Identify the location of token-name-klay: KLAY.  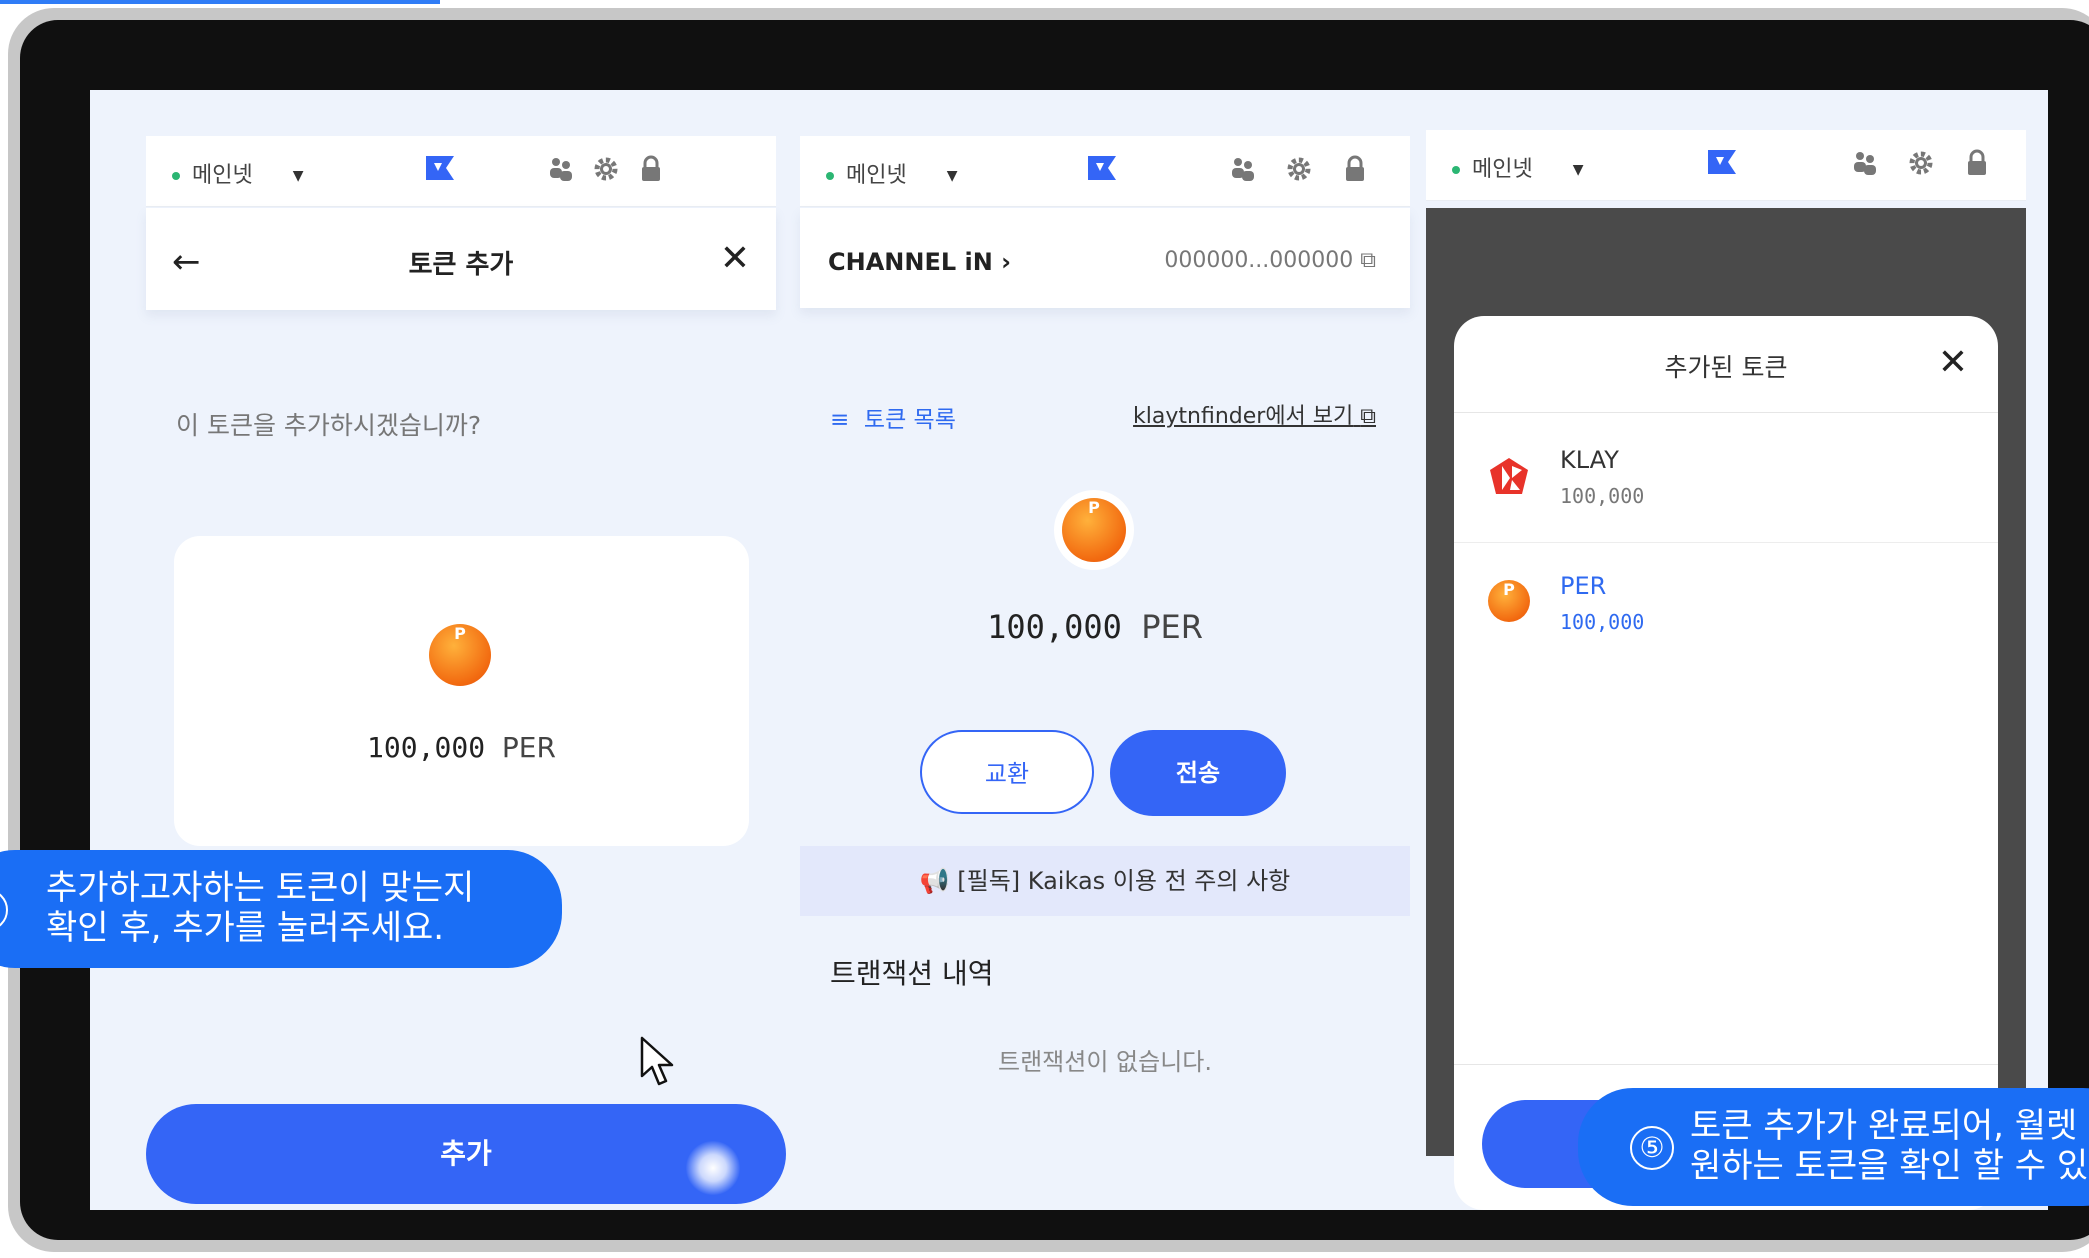
(1589, 460).